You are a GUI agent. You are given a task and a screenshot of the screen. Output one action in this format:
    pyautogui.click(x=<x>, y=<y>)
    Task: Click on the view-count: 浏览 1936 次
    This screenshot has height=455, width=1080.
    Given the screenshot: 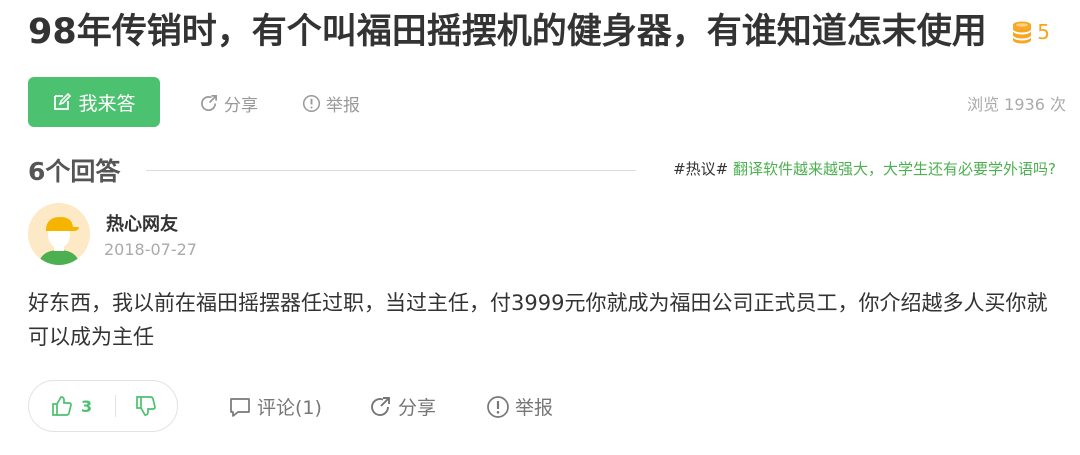 What is the action you would take?
    pyautogui.click(x=1016, y=104)
    